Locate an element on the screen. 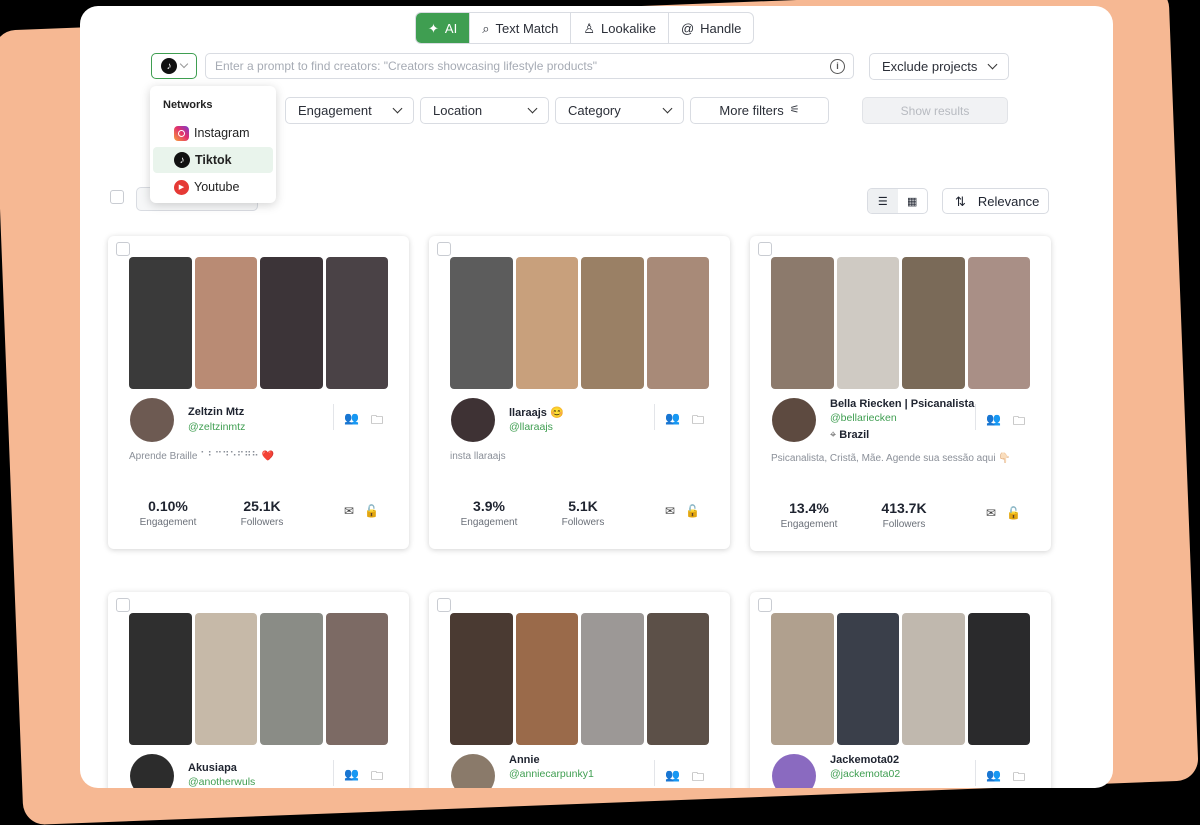  sort-icon: ⇅ is located at coordinates (960, 201).